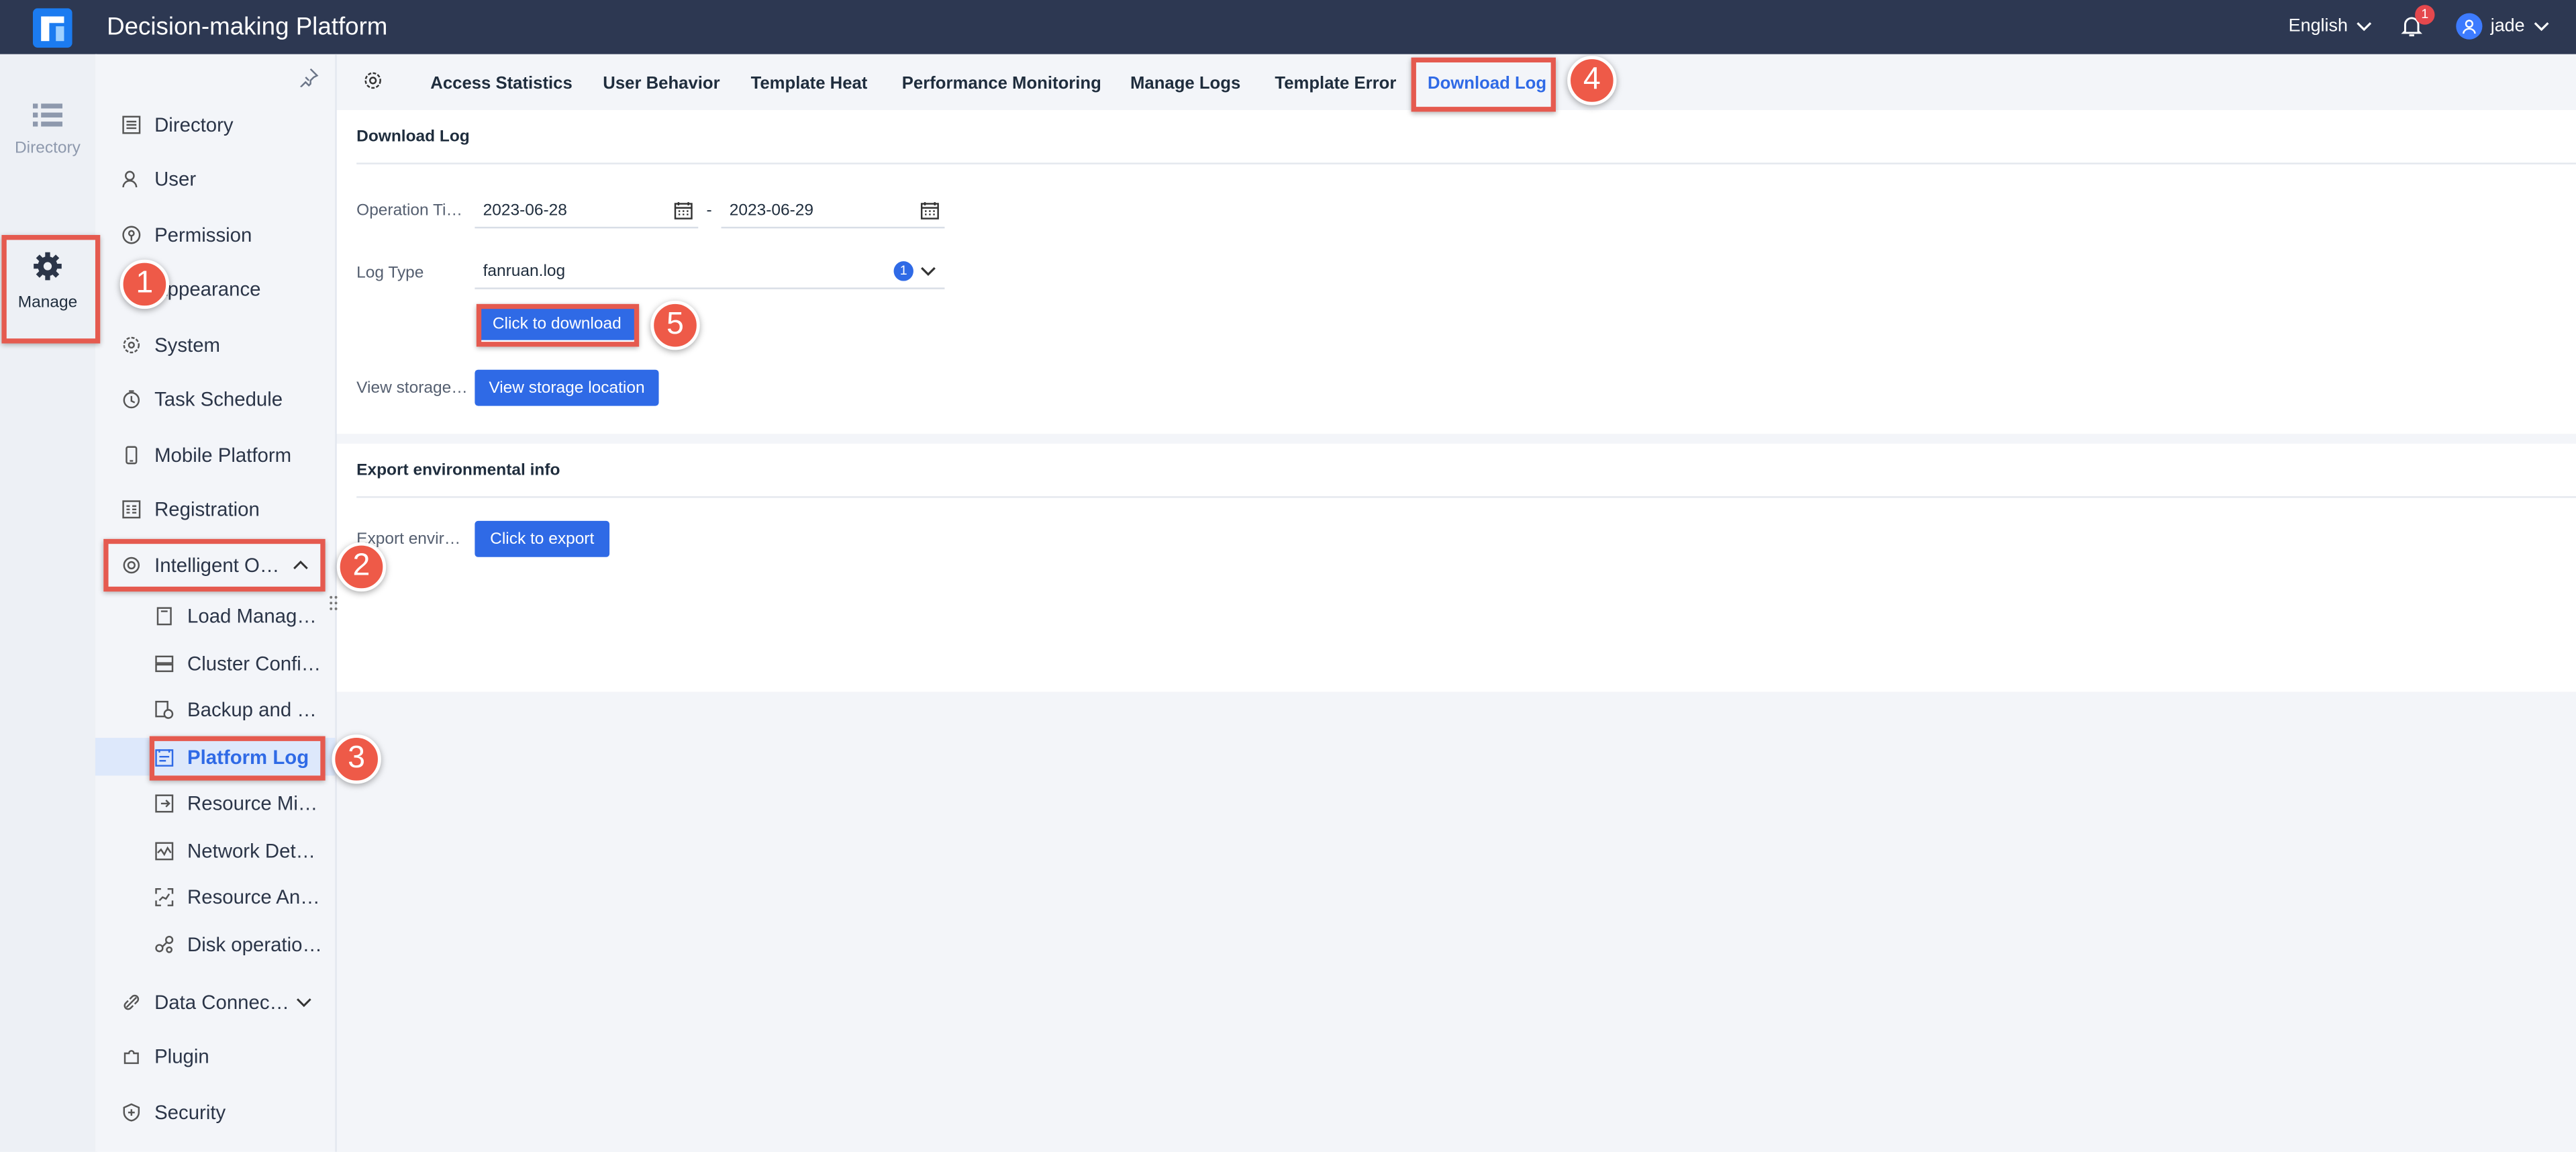 Image resolution: width=2576 pixels, height=1152 pixels. Describe the element at coordinates (661, 83) in the screenshot. I see `tab-user-behavior: User Behavior` at that location.